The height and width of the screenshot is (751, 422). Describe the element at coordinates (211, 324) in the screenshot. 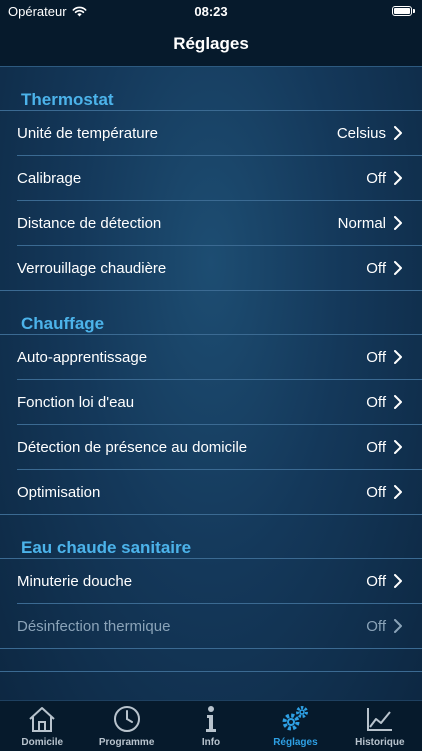

I see `section-header-heating: Chauffage` at that location.